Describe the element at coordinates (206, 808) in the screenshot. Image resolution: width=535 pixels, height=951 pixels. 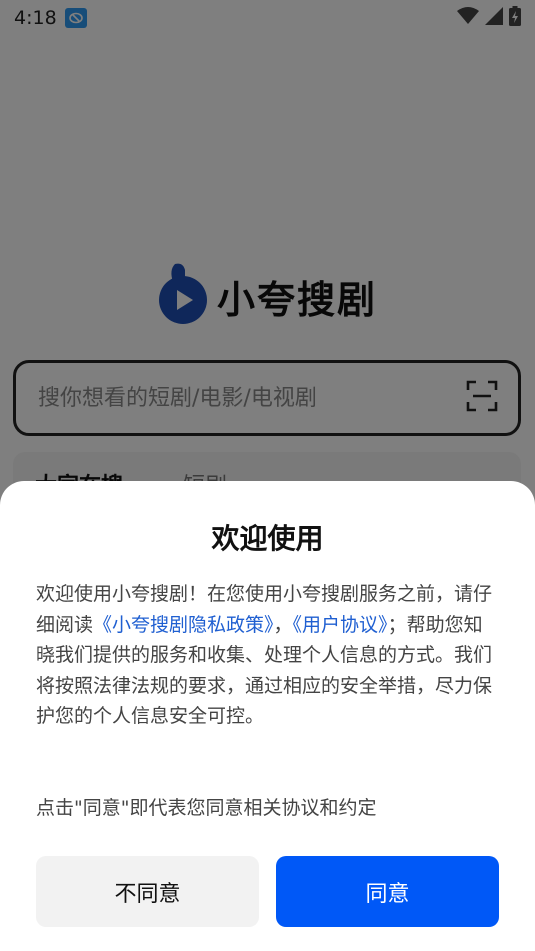
I see `consent-note: 点击"同意"即代表您同意相关协议和约定` at that location.